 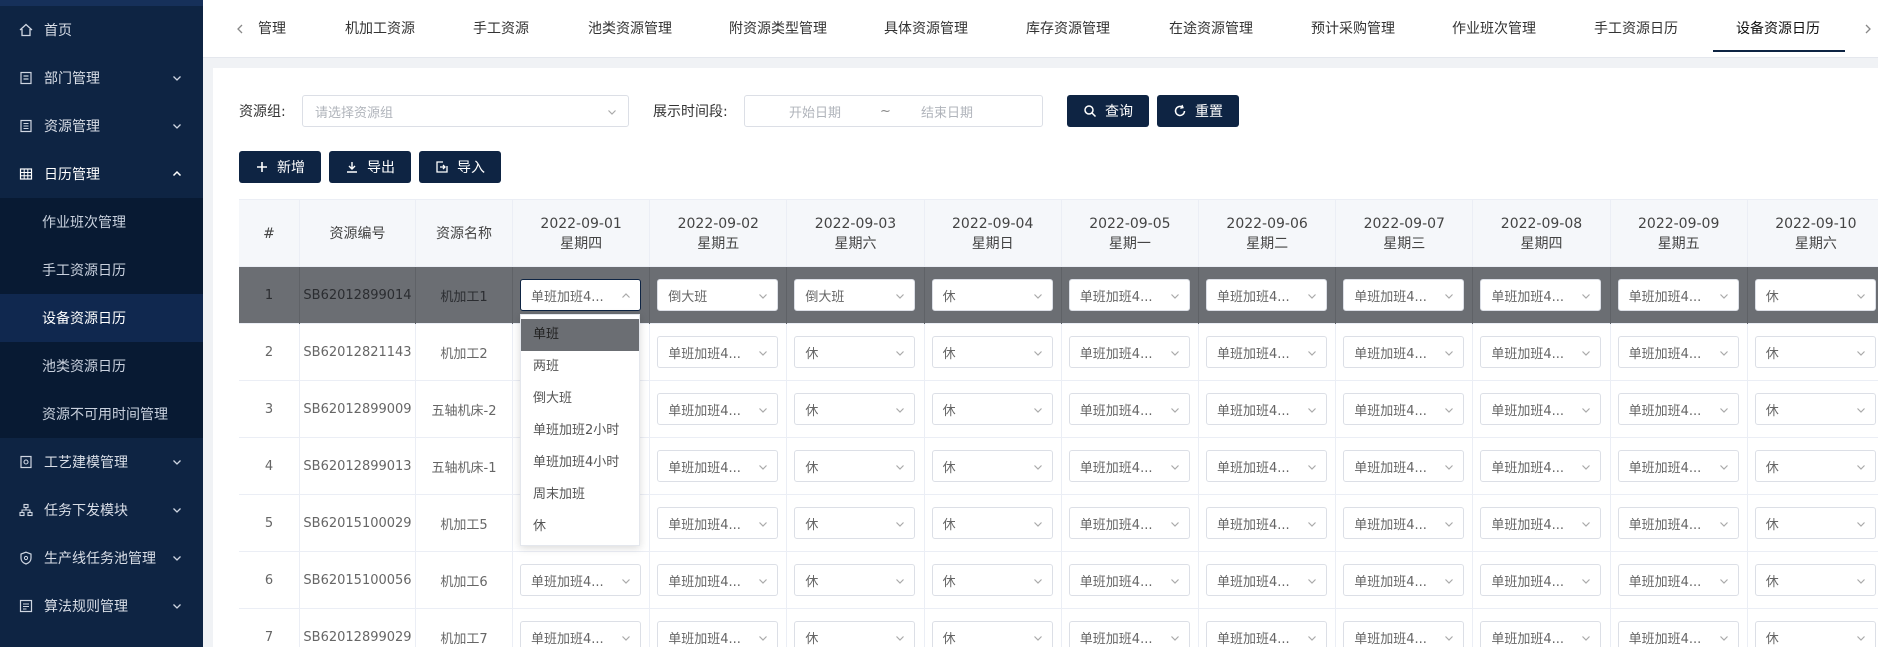 What do you see at coordinates (1636, 29) in the screenshot?
I see `tab-manual-calendar: 手工资源日历` at bounding box center [1636, 29].